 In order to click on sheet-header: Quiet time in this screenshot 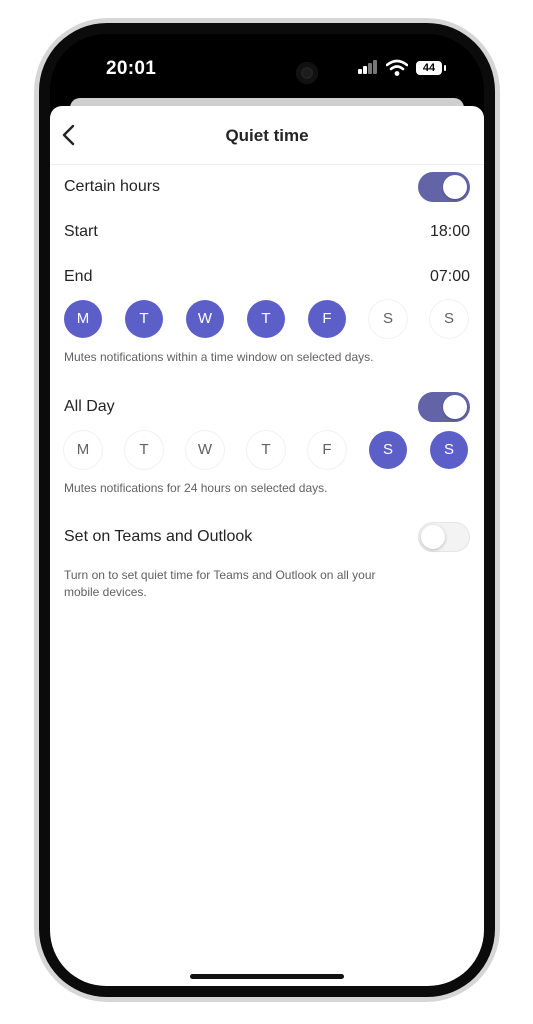, I will do `click(267, 135)`.